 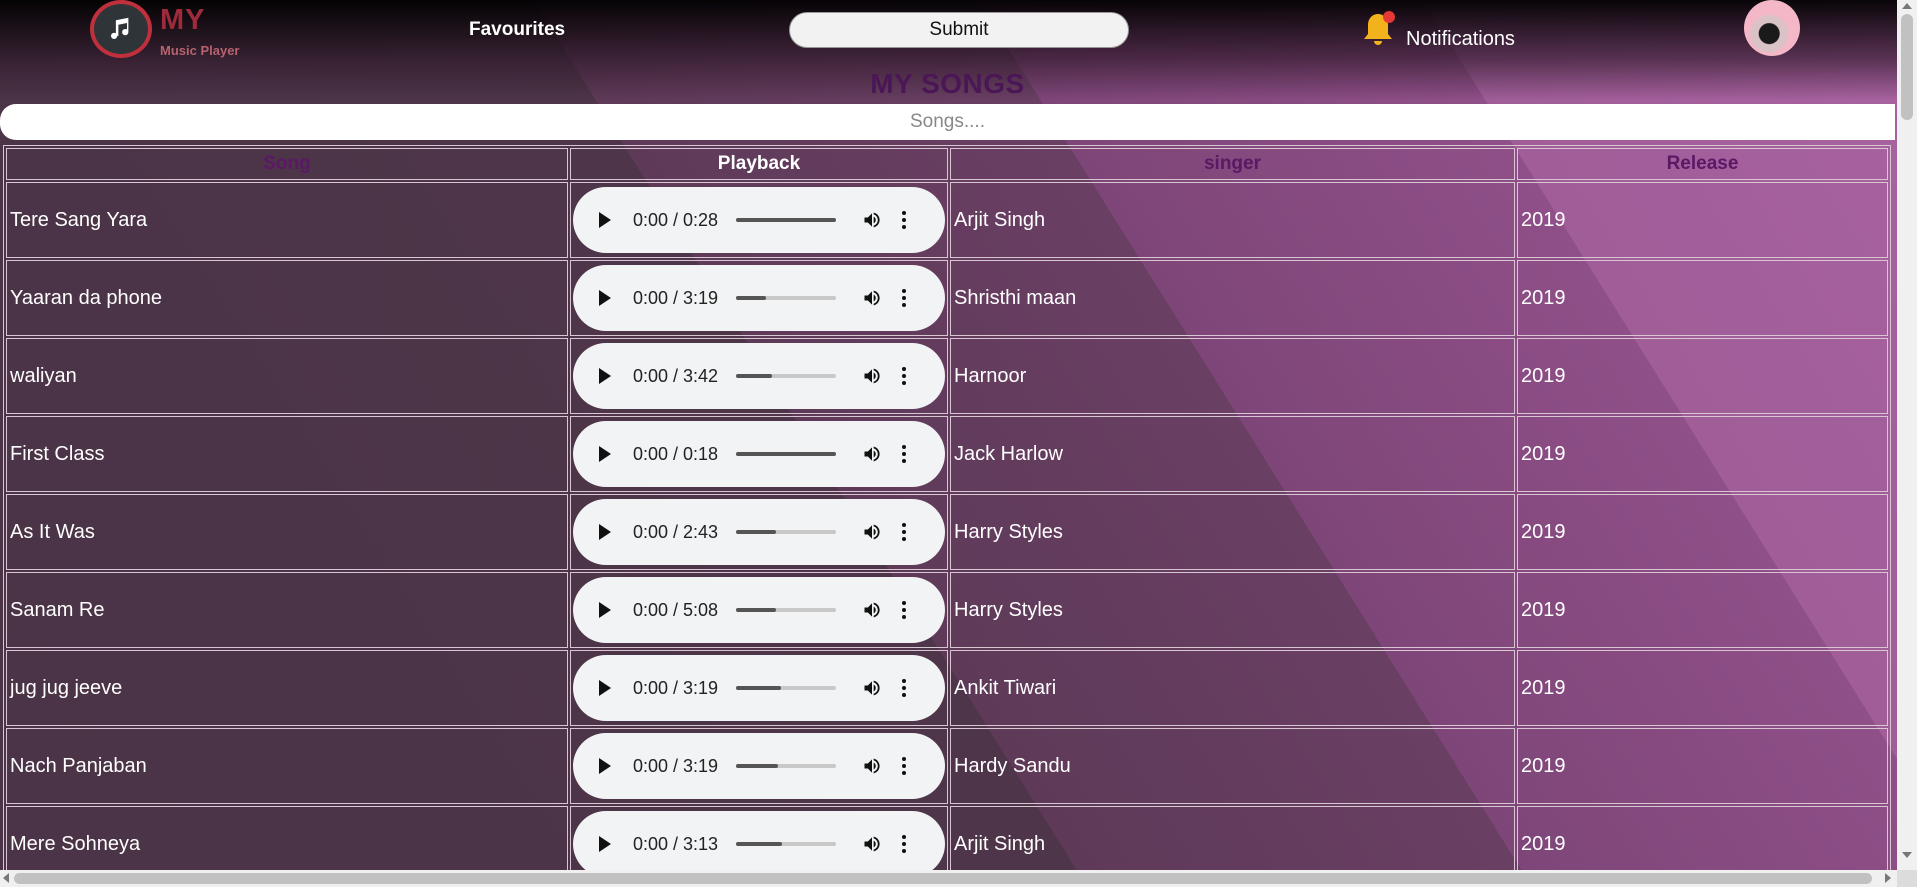 What do you see at coordinates (121, 29) in the screenshot?
I see `logo` at bounding box center [121, 29].